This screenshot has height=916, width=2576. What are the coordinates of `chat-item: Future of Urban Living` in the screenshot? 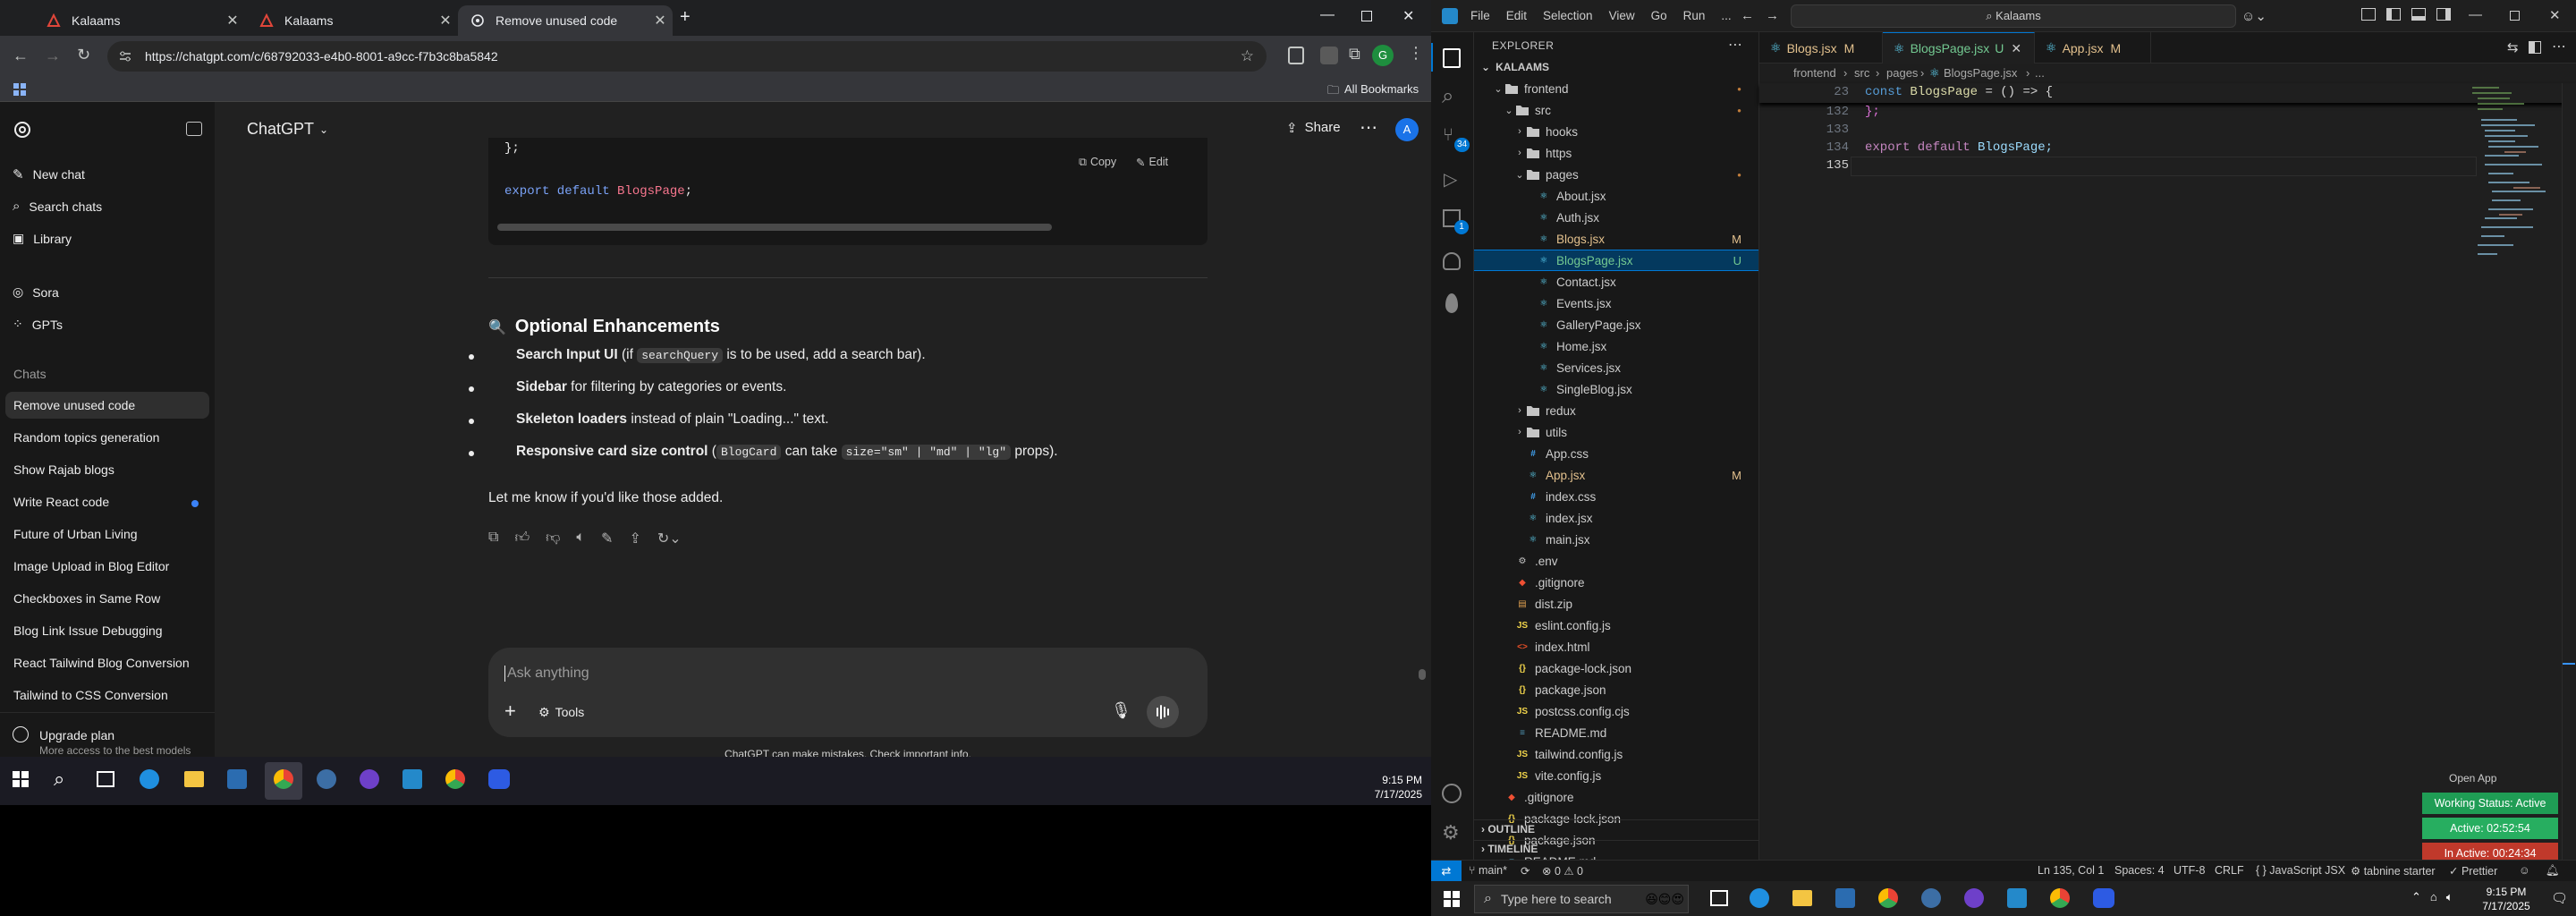 It's located at (75, 534).